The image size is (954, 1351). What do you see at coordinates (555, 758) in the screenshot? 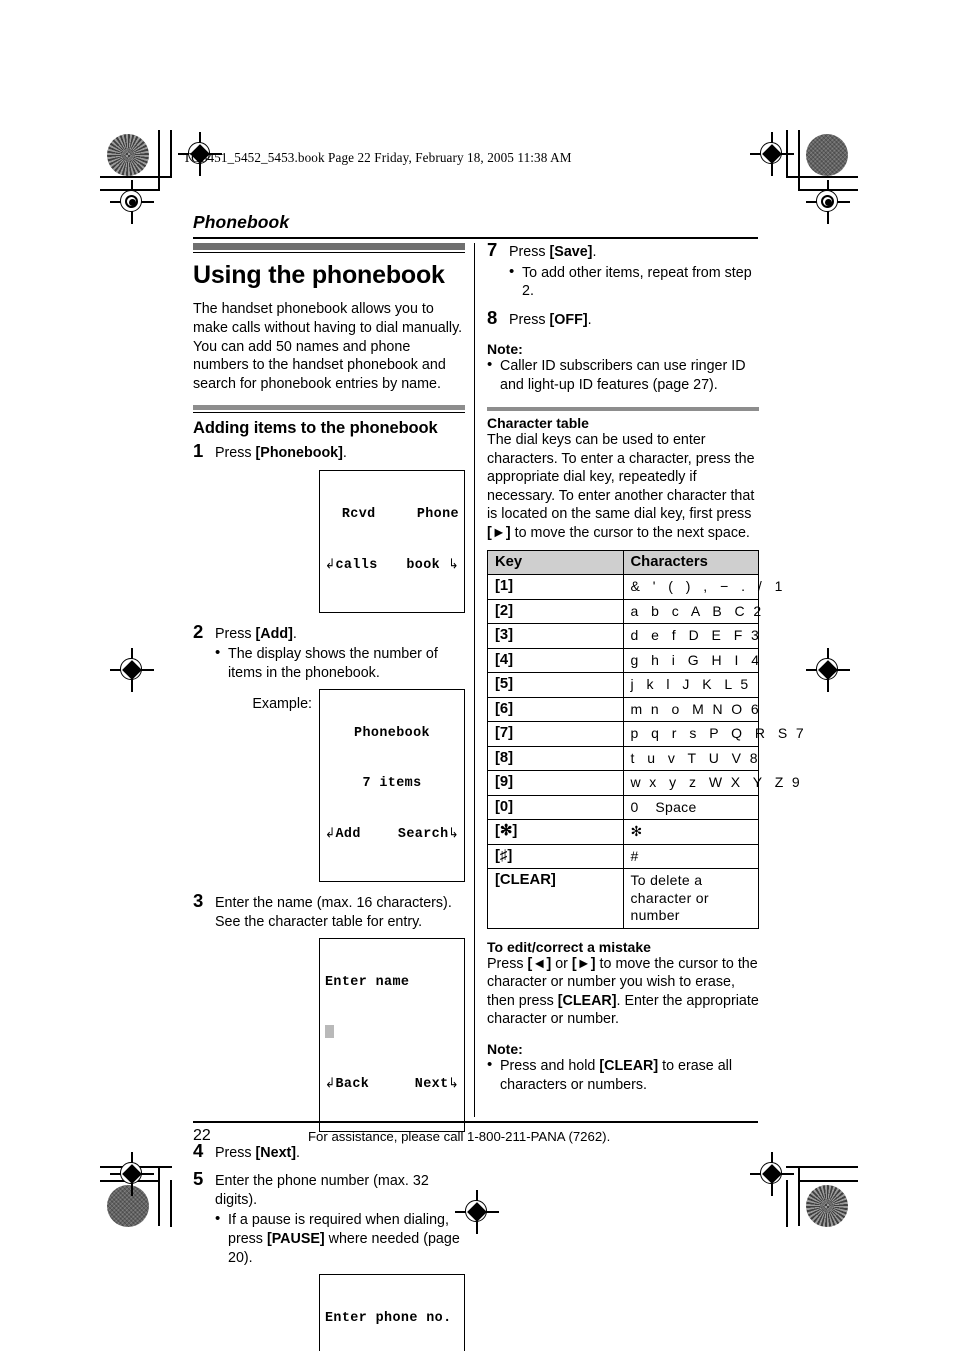
I see `cell-key: [8]` at bounding box center [555, 758].